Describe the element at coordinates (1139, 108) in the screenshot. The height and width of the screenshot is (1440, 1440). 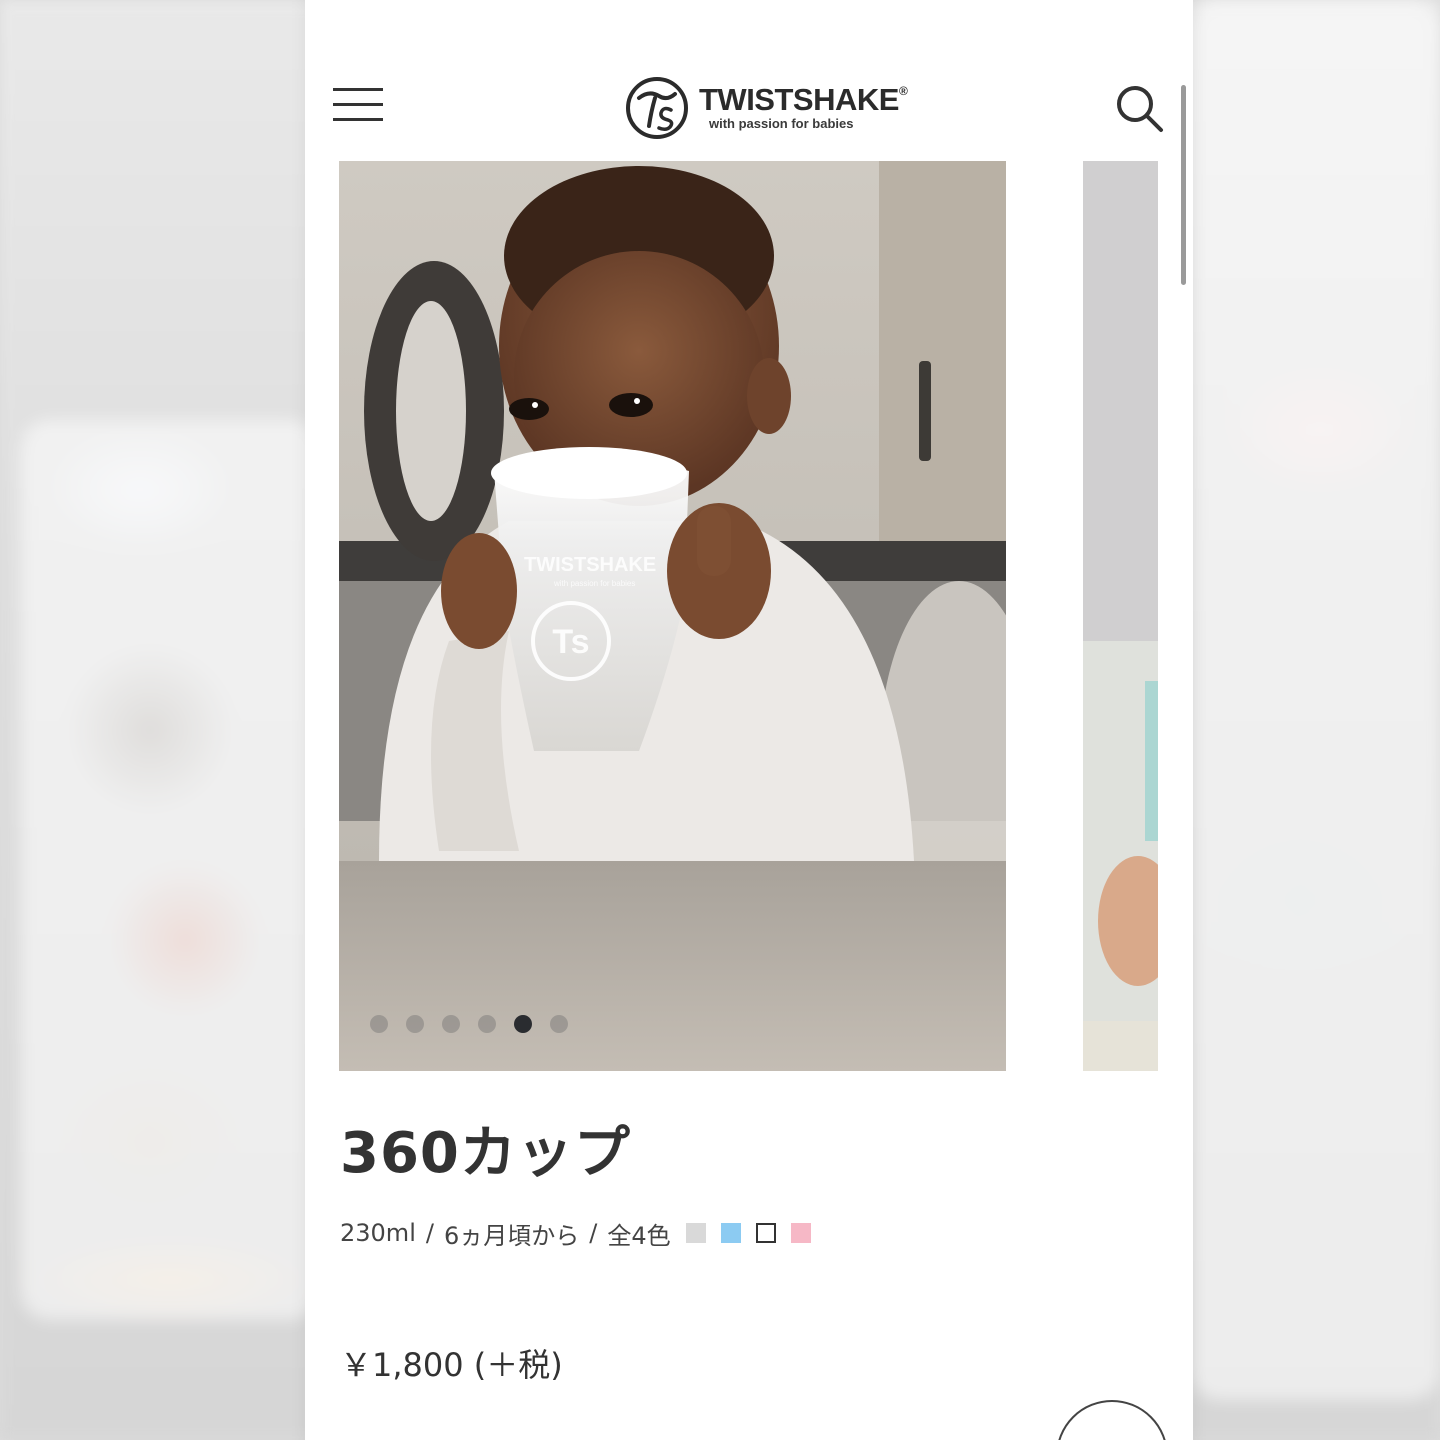
I see `search-icon` at that location.